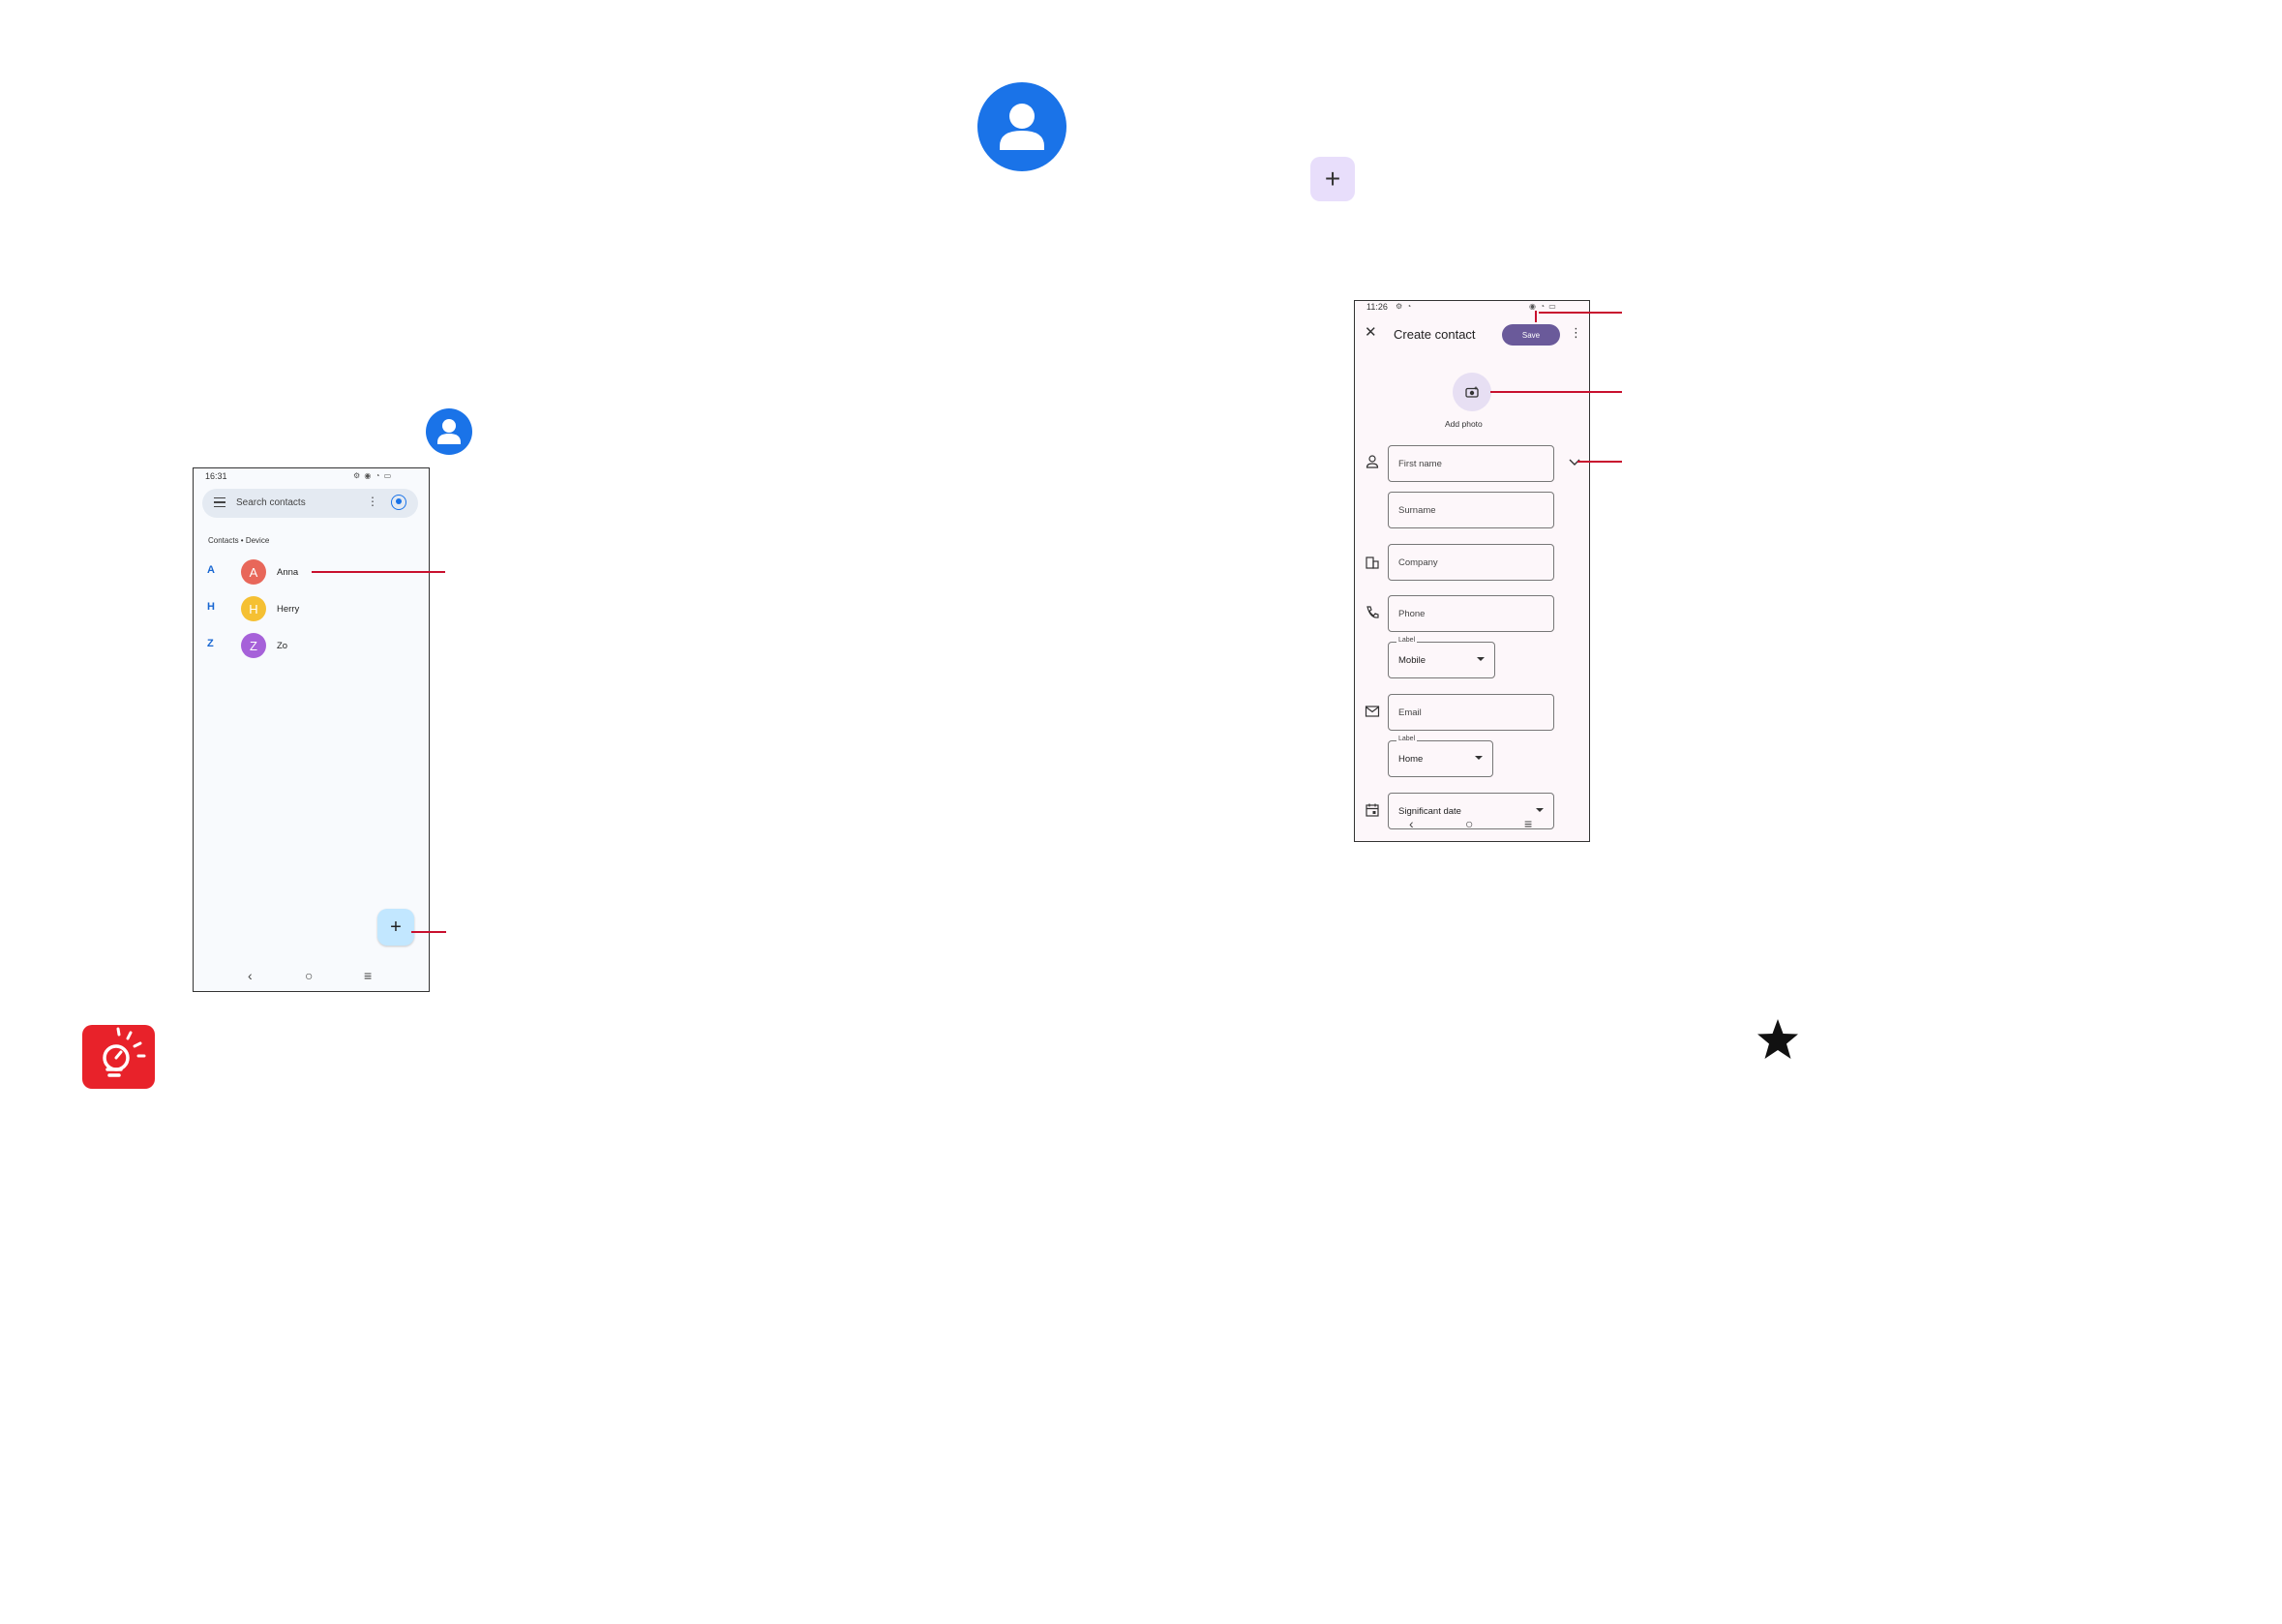 Image resolution: width=2282 pixels, height=1624 pixels. I want to click on contact-name: Herry, so click(288, 609).